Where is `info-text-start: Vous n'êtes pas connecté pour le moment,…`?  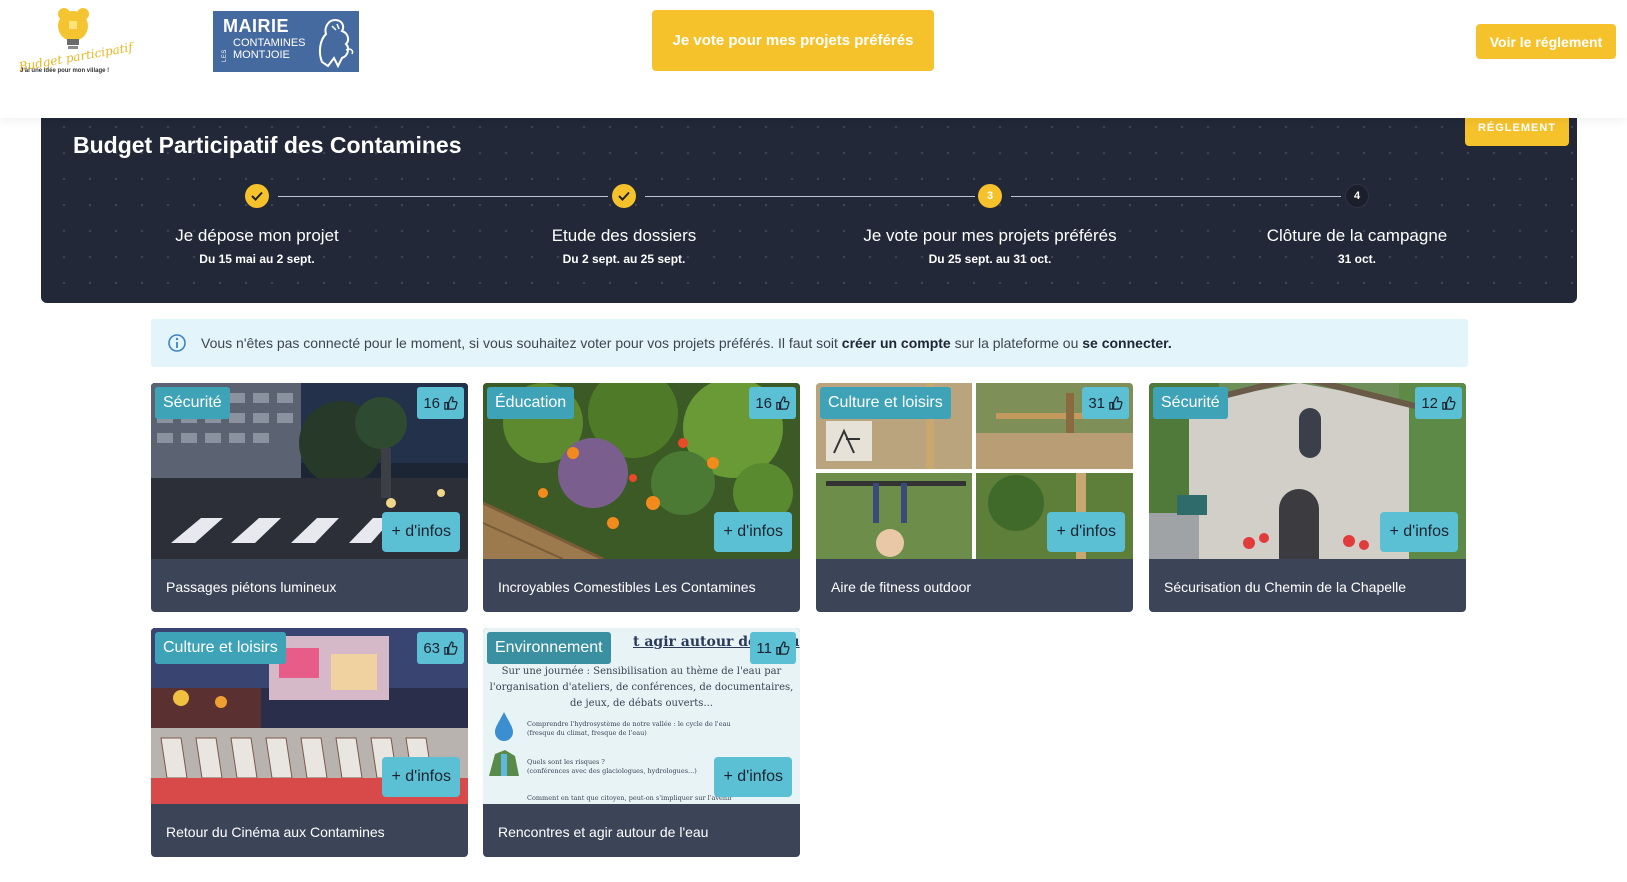 info-text-start: Vous n'êtes pas connecté pour le moment,… is located at coordinates (521, 343).